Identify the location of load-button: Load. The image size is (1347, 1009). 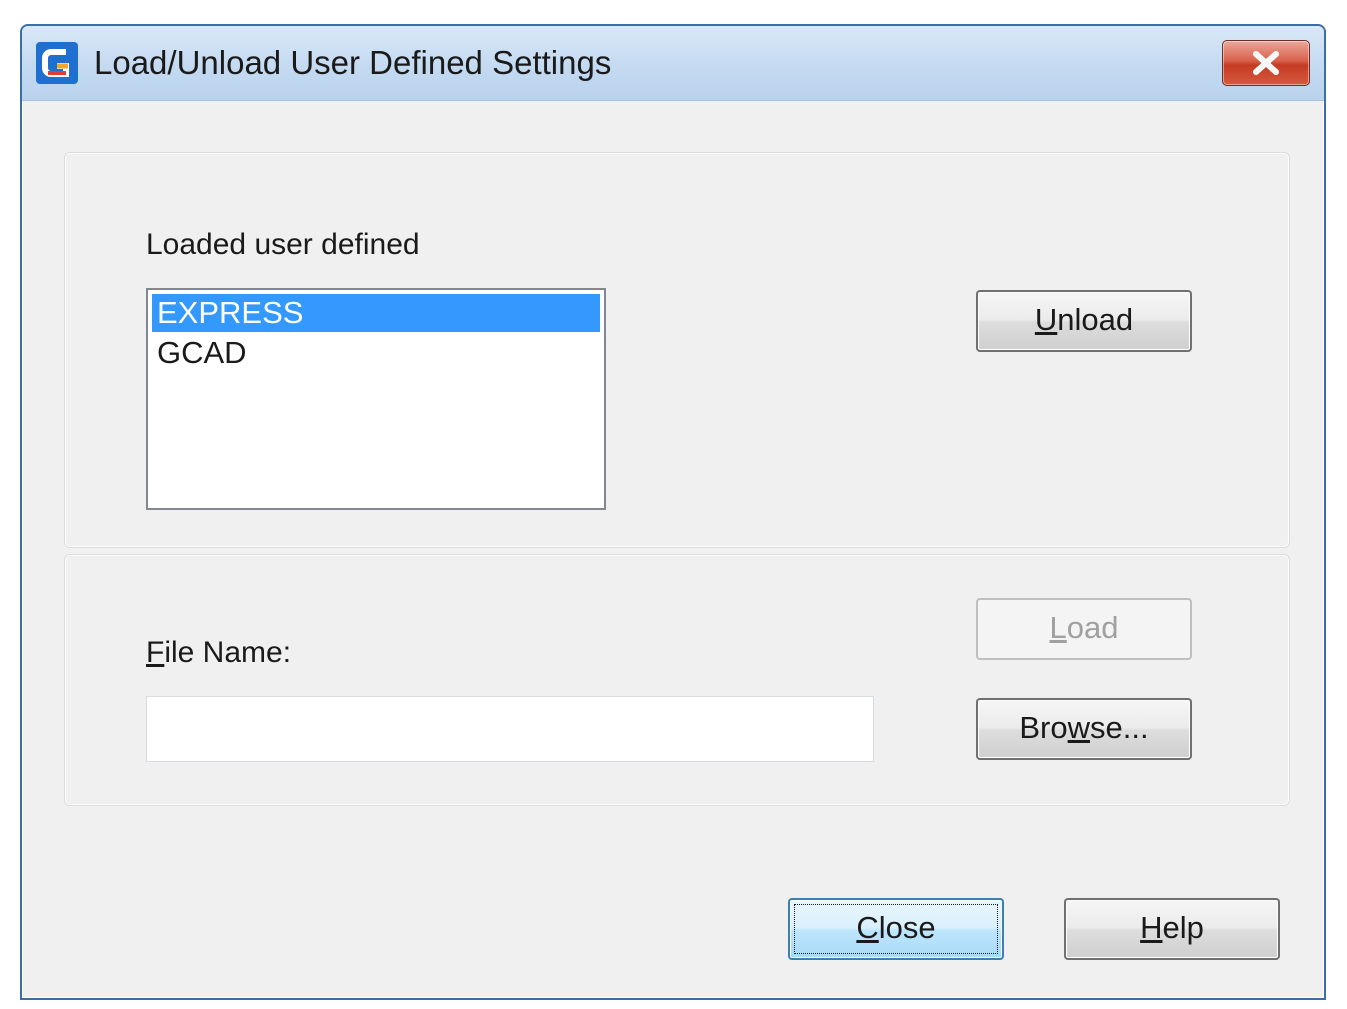
(1084, 629).